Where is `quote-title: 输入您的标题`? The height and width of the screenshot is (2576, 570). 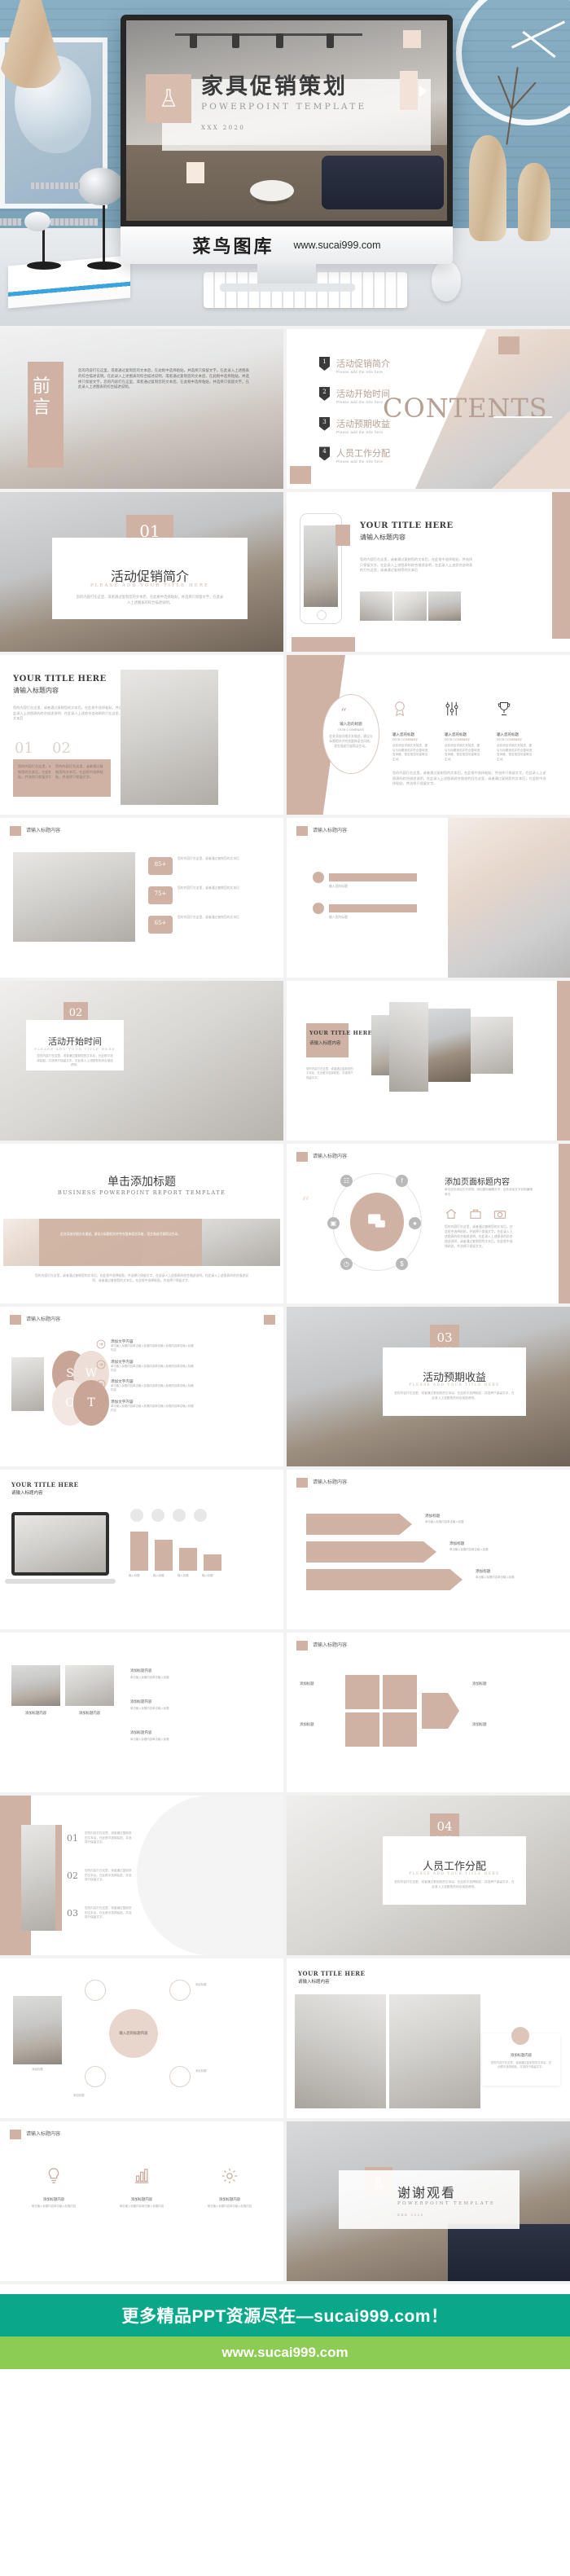
quote-title: 输入您的标题 is located at coordinates (351, 724).